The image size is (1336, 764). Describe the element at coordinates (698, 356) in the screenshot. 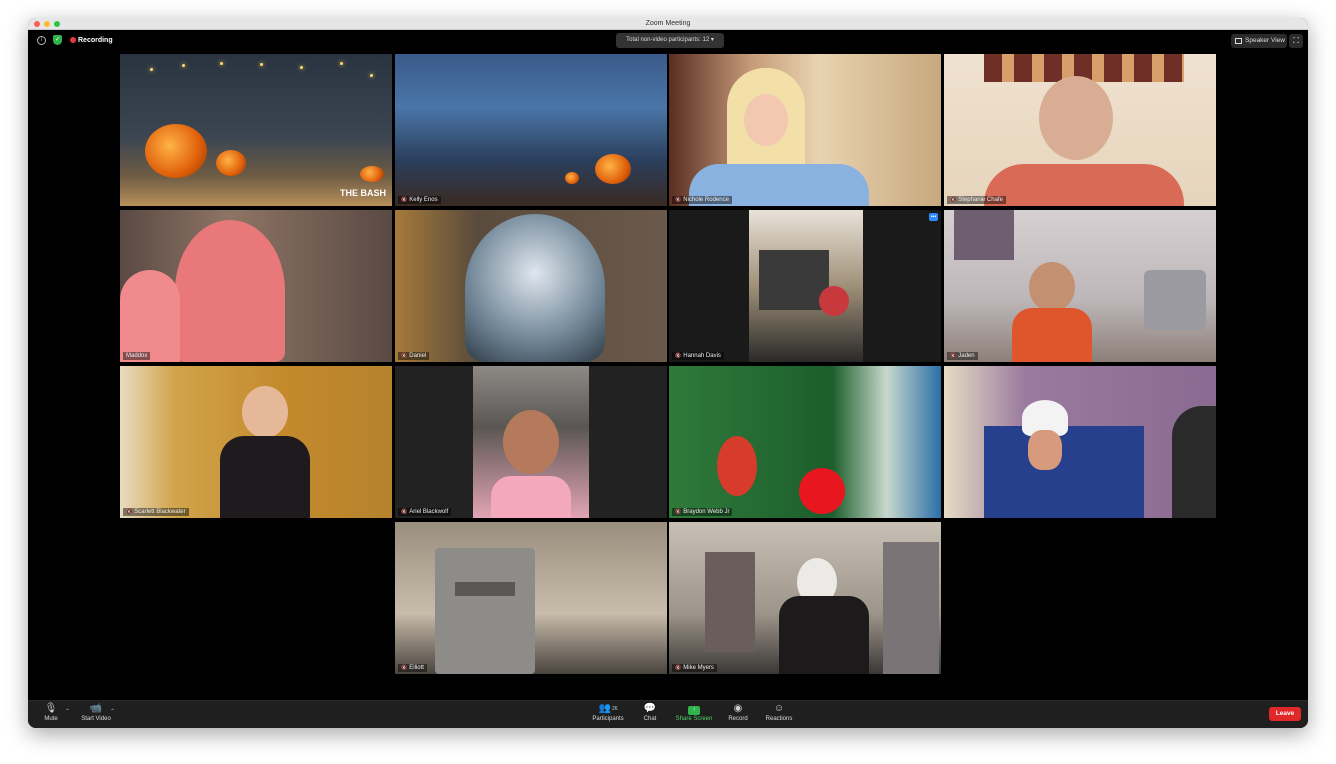

I see `participant-name: Hannah Davis` at that location.